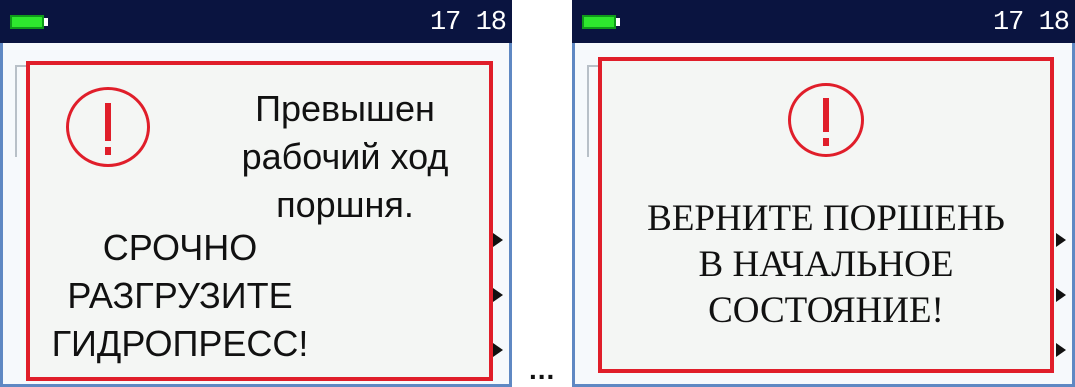 The image size is (1075, 387). I want to click on message-line: ГИДРОПРЕСС!, so click(180, 343).